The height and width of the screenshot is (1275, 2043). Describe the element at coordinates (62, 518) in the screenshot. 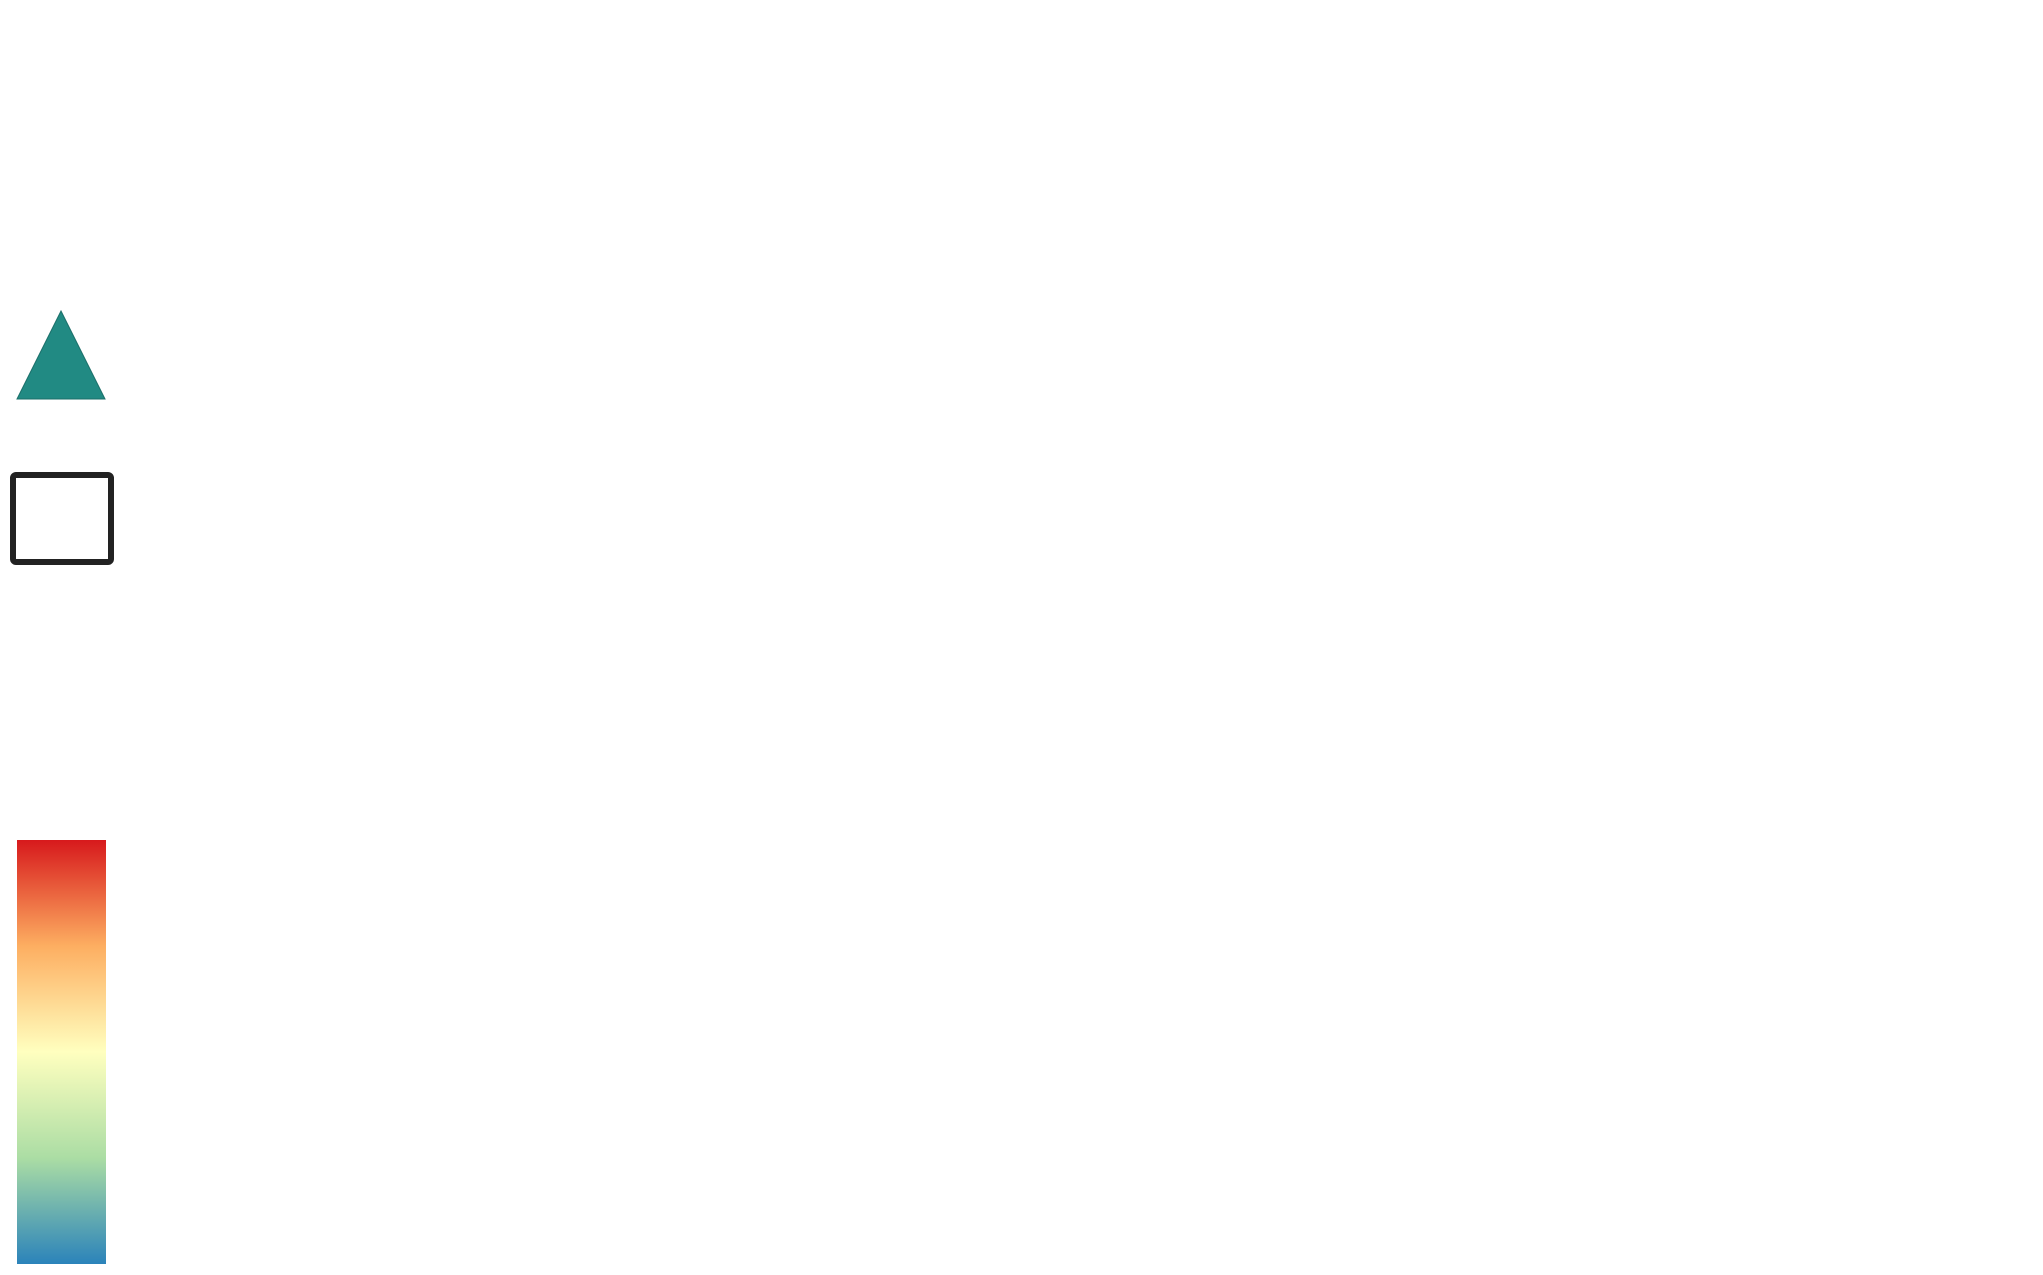

I see `rectangle-outline-icon` at that location.